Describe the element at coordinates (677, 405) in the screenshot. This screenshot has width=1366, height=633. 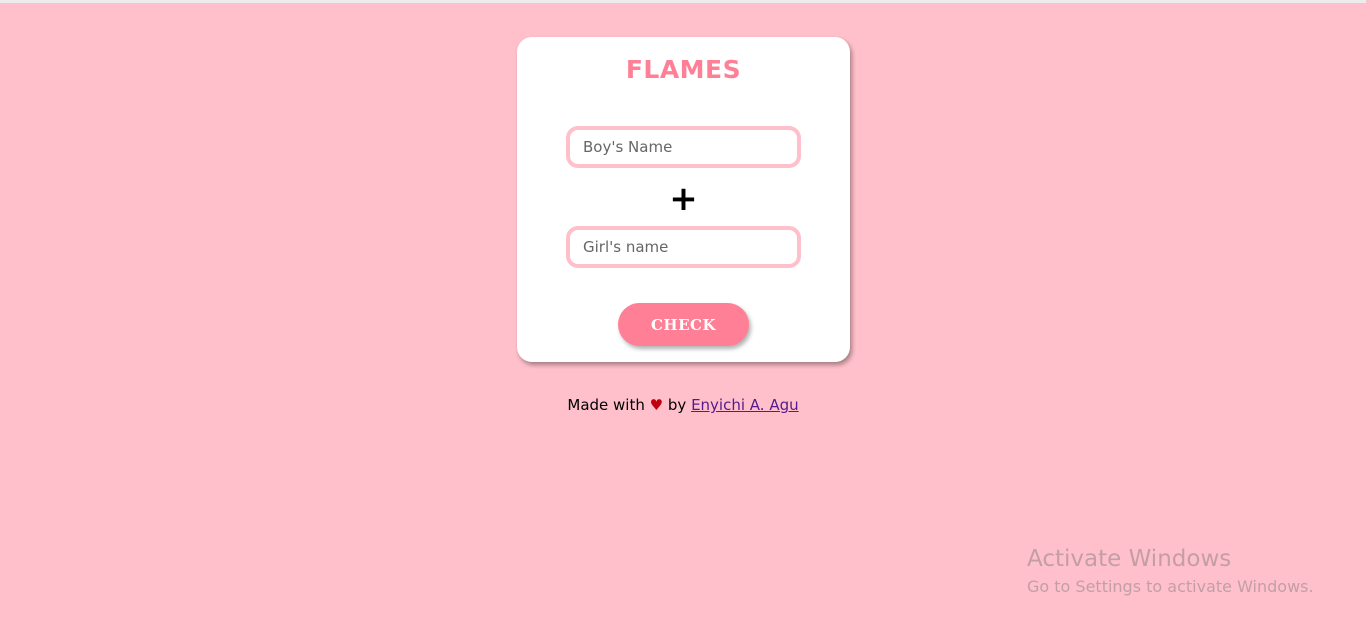
I see `by-text: by` at that location.